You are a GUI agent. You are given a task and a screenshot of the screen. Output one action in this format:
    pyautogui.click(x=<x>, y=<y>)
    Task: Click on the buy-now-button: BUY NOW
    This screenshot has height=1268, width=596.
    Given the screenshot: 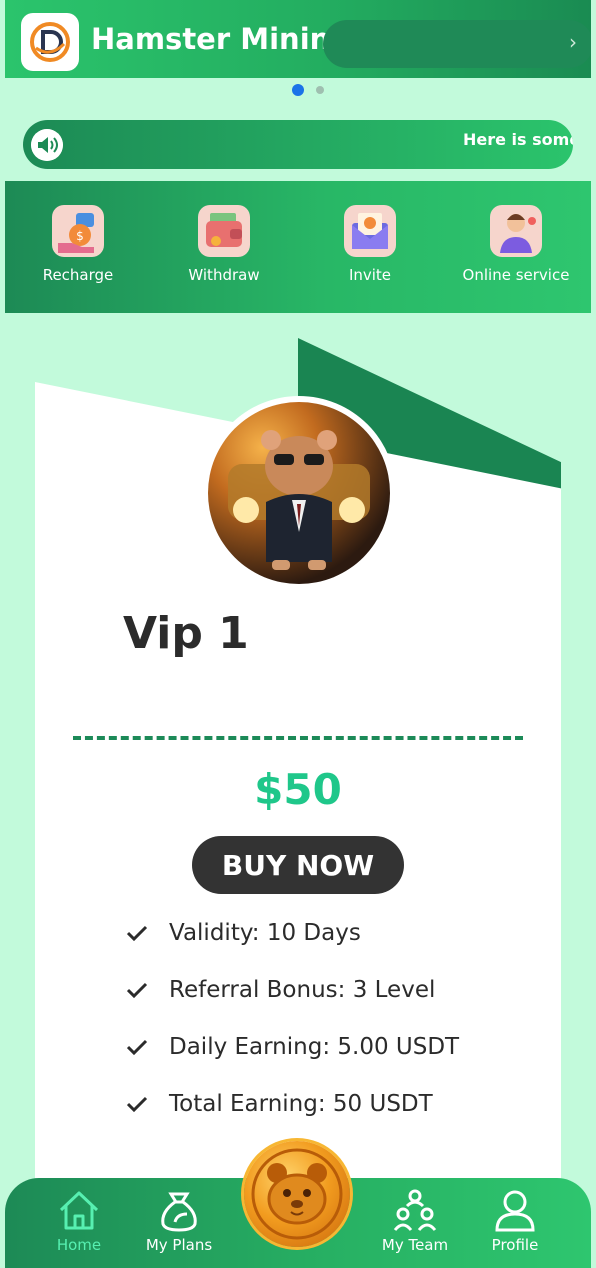 What is the action you would take?
    pyautogui.click(x=298, y=865)
    